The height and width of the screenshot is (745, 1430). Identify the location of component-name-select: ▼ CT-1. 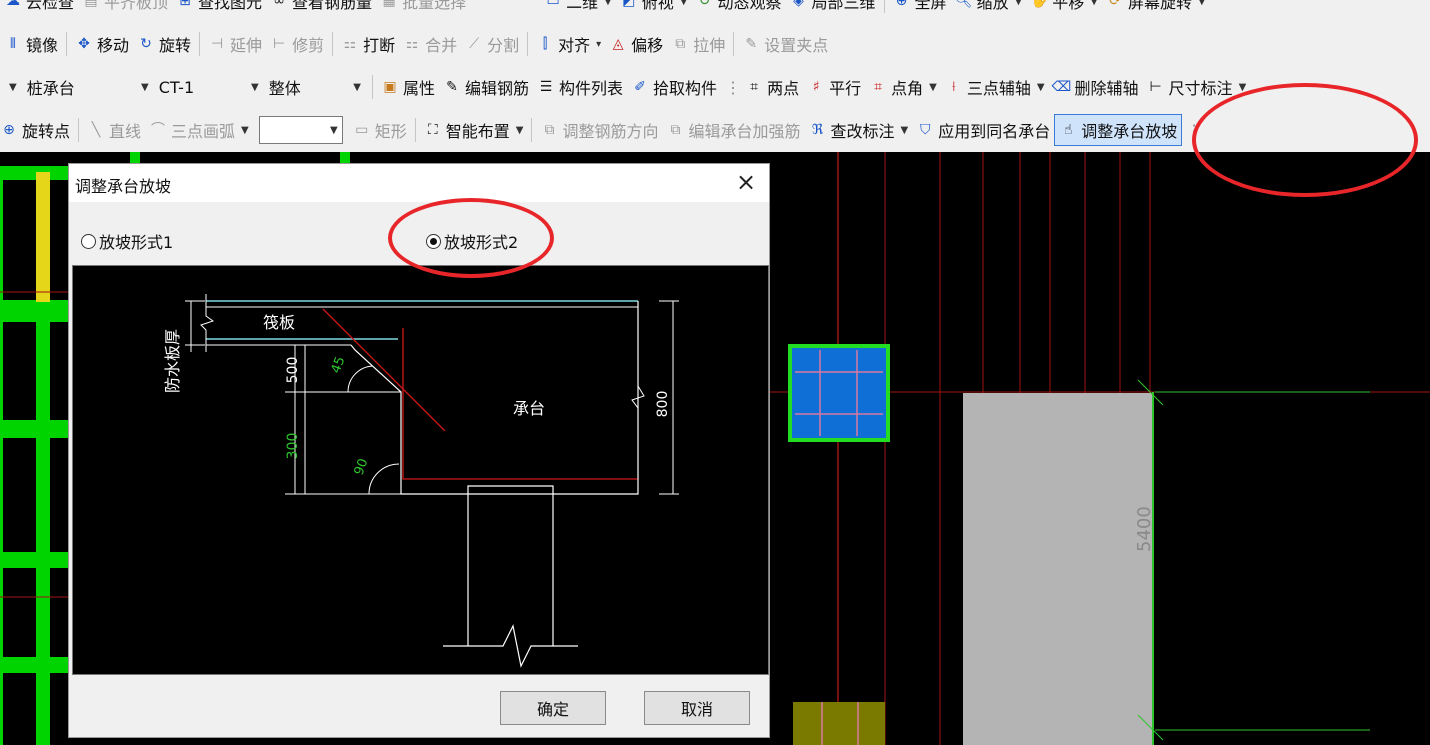
(187, 87).